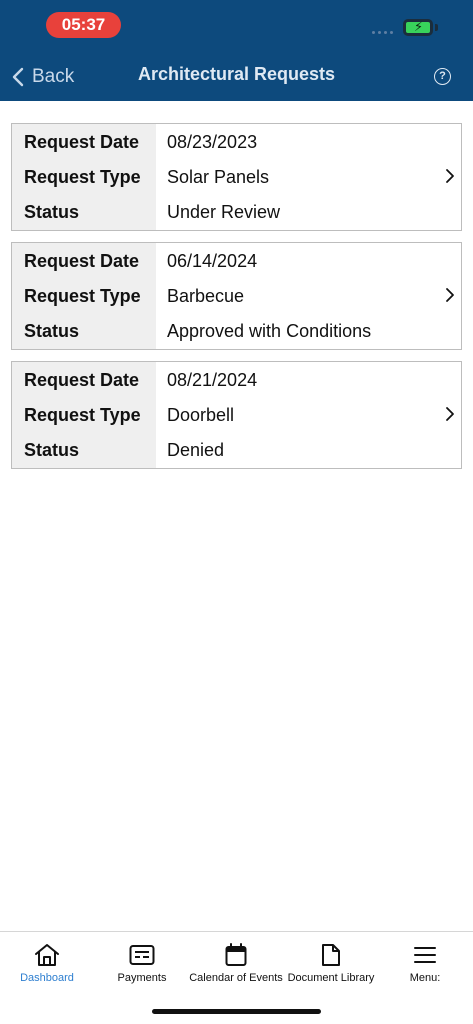 This screenshot has height=1024, width=473. I want to click on back-label: Back, so click(53, 76).